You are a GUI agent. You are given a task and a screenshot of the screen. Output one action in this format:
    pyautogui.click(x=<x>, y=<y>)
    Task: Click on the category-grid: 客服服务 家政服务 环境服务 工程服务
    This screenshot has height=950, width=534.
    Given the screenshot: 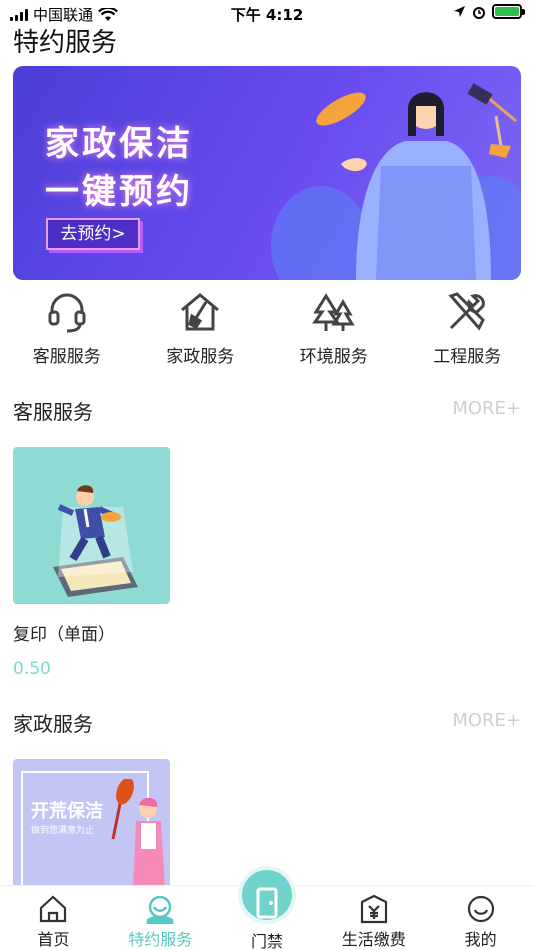 What is the action you would take?
    pyautogui.click(x=267, y=333)
    